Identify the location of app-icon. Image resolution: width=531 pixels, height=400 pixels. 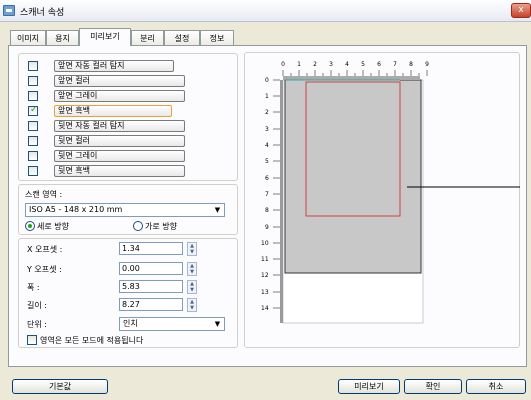
(9, 10).